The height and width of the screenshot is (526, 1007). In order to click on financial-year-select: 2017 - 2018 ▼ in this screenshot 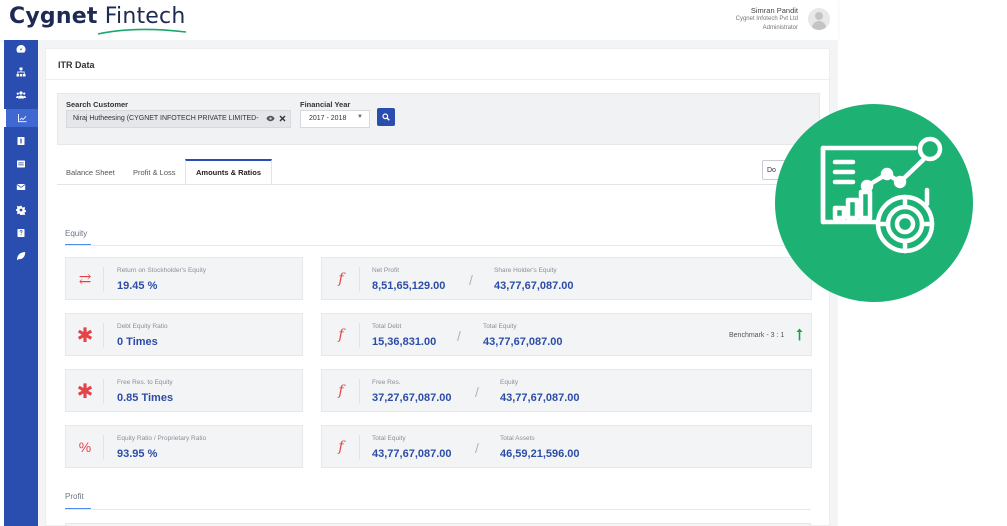, I will do `click(335, 119)`.